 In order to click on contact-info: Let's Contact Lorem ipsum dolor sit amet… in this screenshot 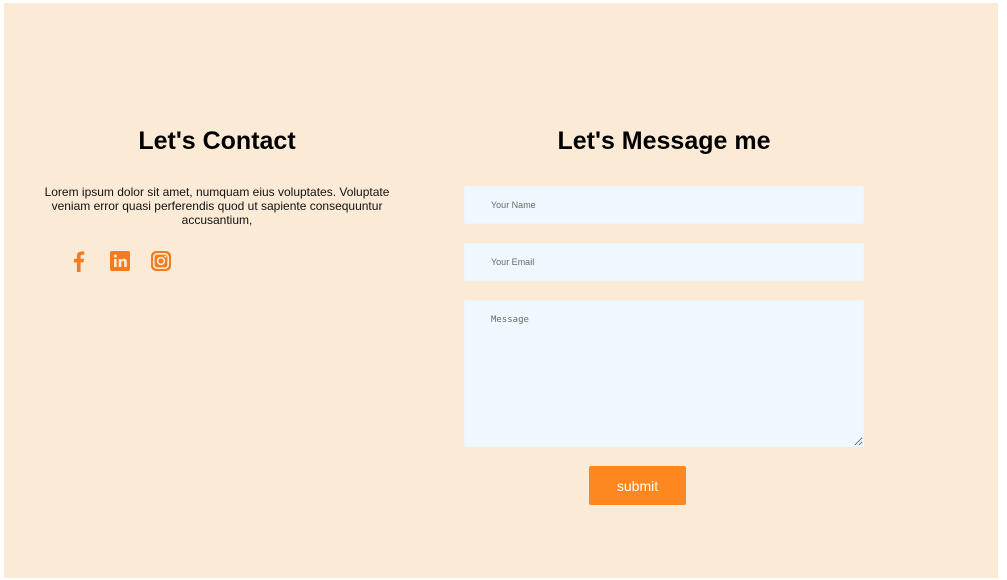, I will do `click(217, 176)`.